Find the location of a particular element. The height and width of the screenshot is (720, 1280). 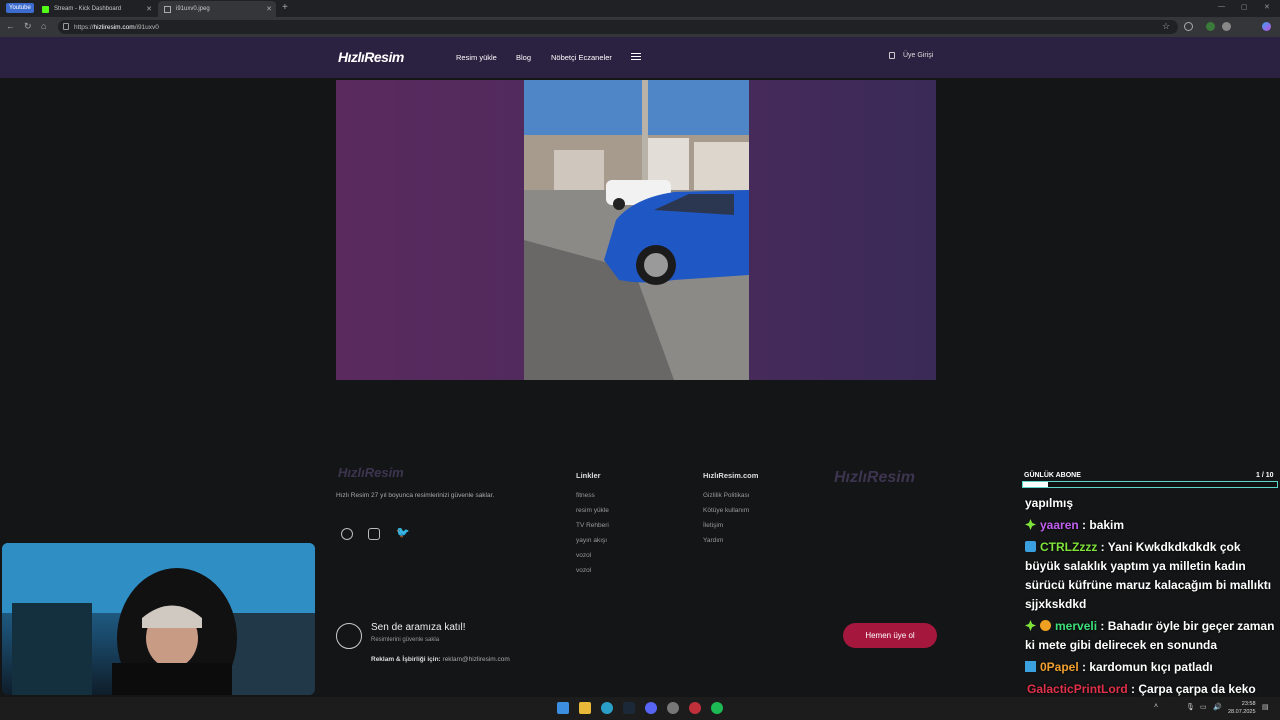

chat-username: GalacticPrintLord is located at coordinates (1077, 689).